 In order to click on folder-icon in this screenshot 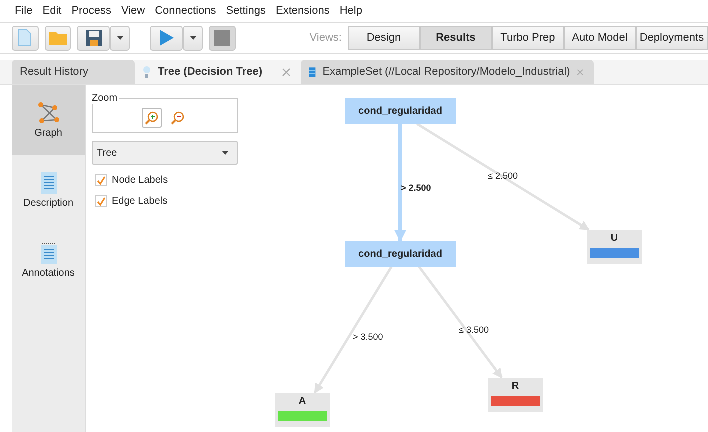, I will do `click(58, 38)`.